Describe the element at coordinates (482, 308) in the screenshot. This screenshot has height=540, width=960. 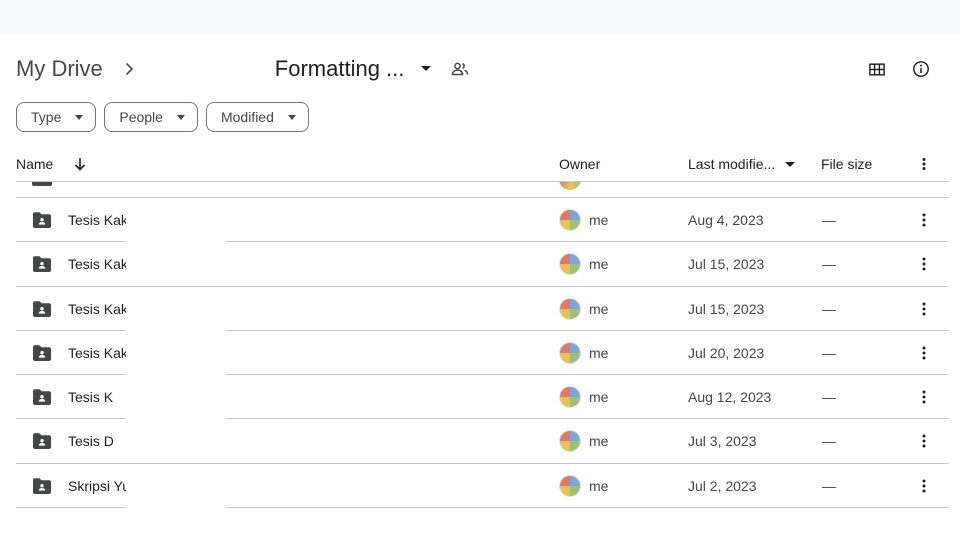
I see `table-row: Tesis Kak . me Jul 15, 2023 —` at that location.